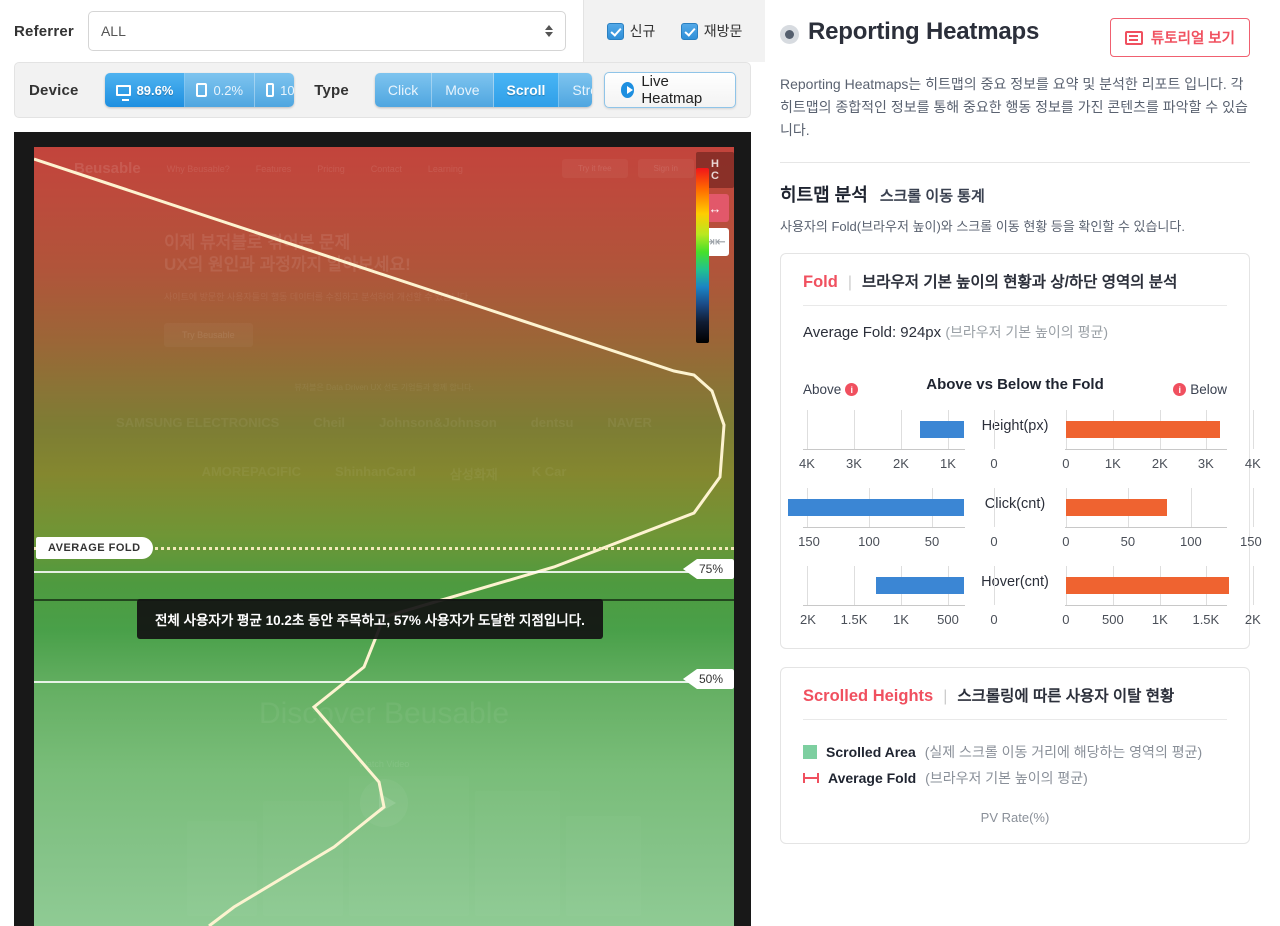 The width and height of the screenshot is (1280, 926). What do you see at coordinates (54, 90) in the screenshot?
I see `device-label: Device` at bounding box center [54, 90].